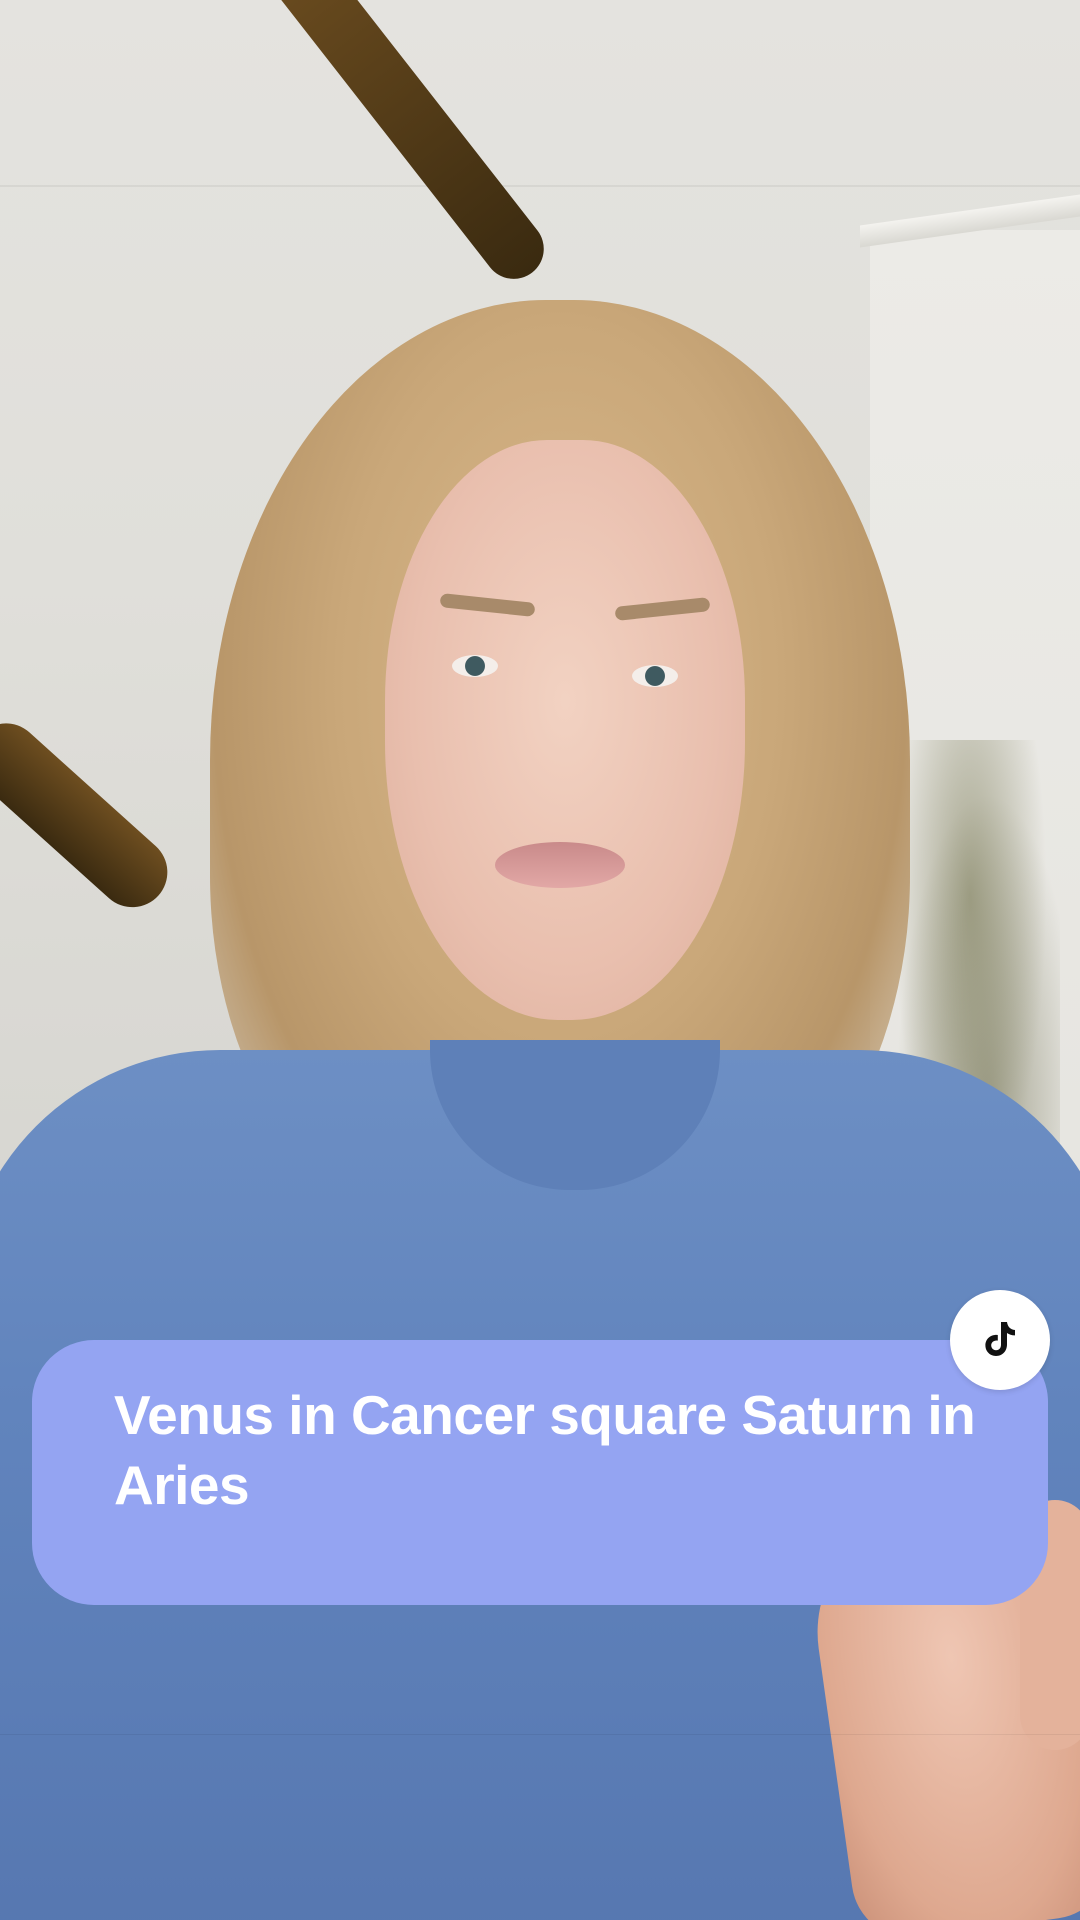 Image resolution: width=1080 pixels, height=1920 pixels. What do you see at coordinates (545, 1450) in the screenshot?
I see `caption-text: Venus in Cancer square Saturn in Aries` at bounding box center [545, 1450].